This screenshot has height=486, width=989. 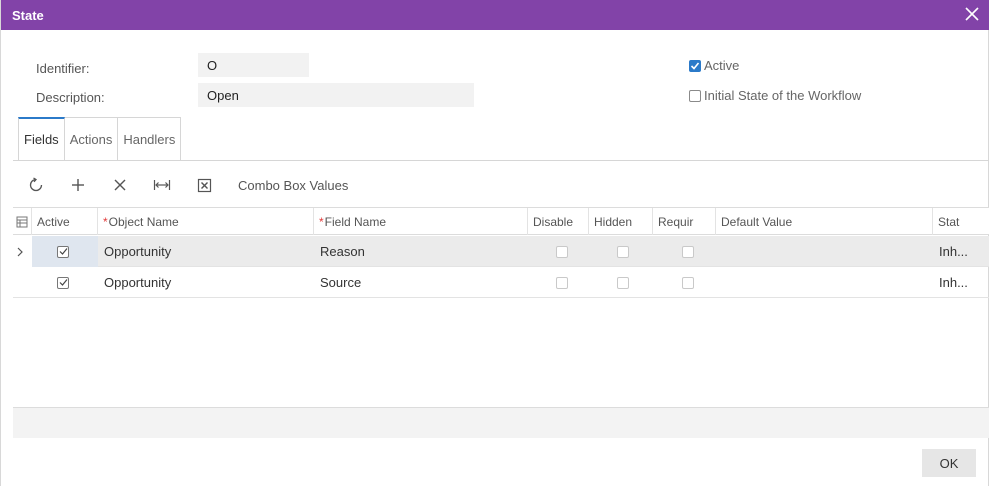 I want to click on col-object-name-label: Object Name, so click(x=143, y=221).